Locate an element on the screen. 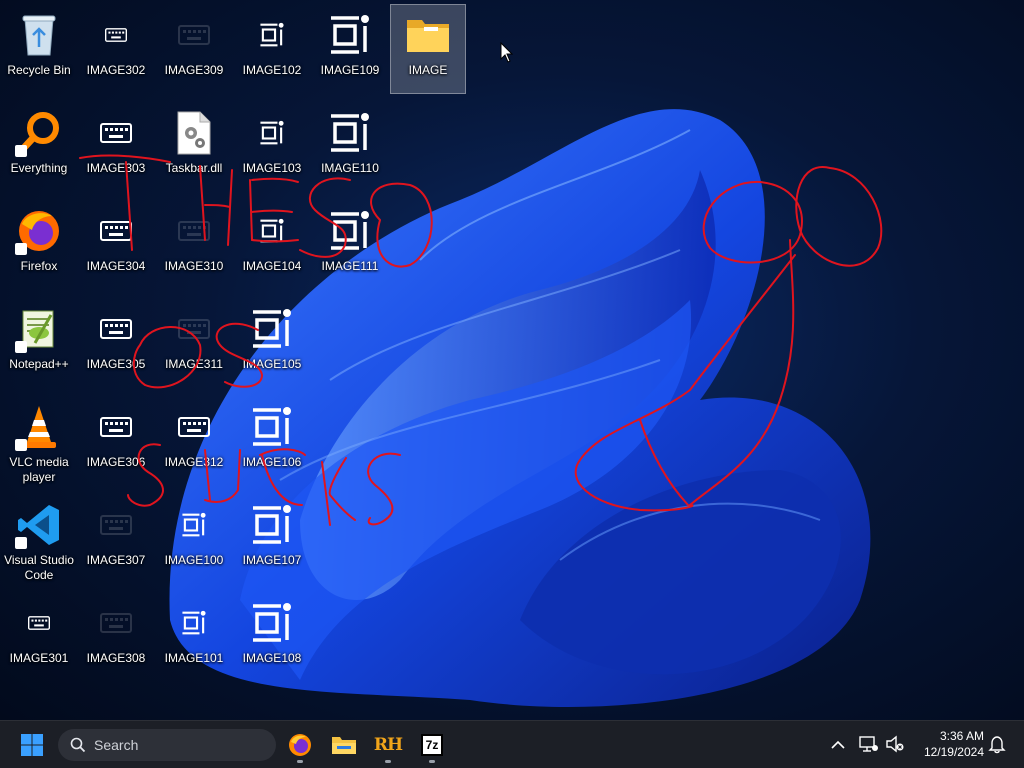 The width and height of the screenshot is (1024, 768). desktop-icon-visual-studio-code: Visual Studio Code is located at coordinates (39, 539).